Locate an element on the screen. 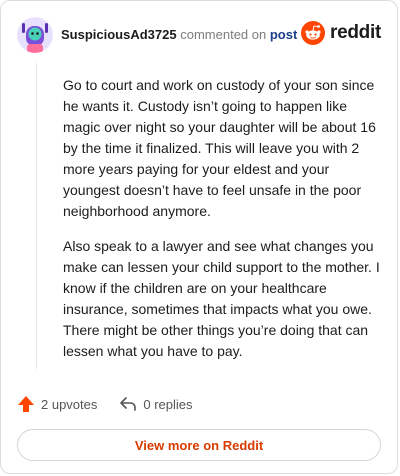  reply-button: 0 replies is located at coordinates (156, 404).